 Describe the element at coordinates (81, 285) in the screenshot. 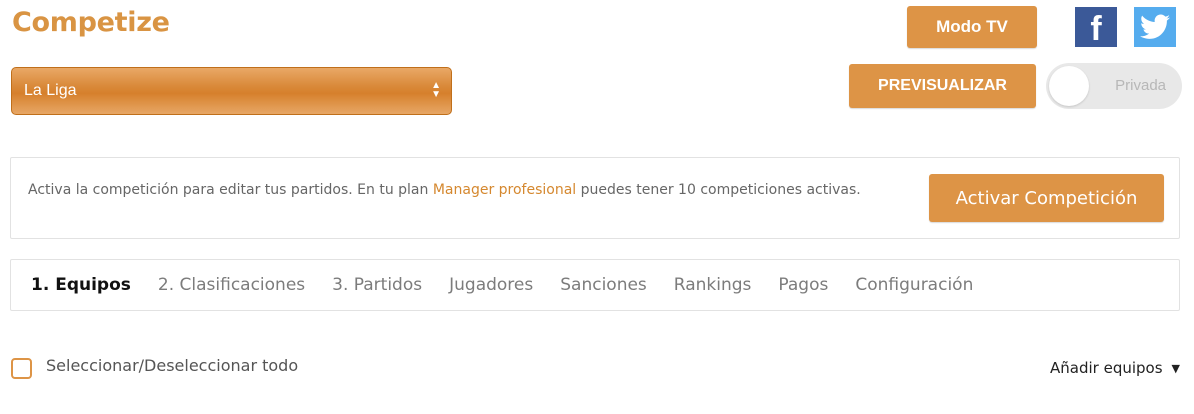

I see `tab-equipos: 1. Equipos` at that location.